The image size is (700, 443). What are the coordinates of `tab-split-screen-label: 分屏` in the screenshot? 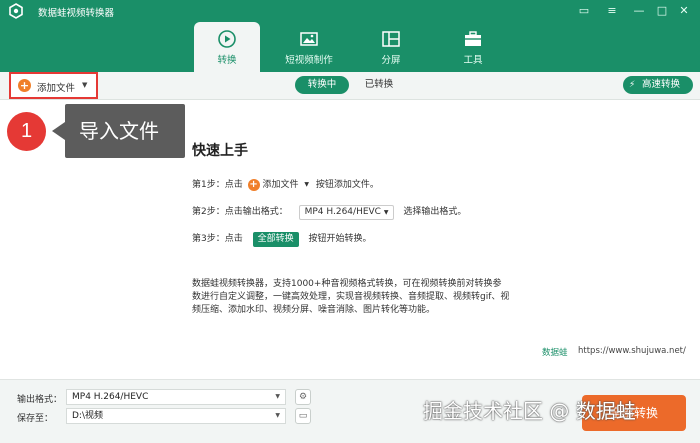 It's located at (391, 60).